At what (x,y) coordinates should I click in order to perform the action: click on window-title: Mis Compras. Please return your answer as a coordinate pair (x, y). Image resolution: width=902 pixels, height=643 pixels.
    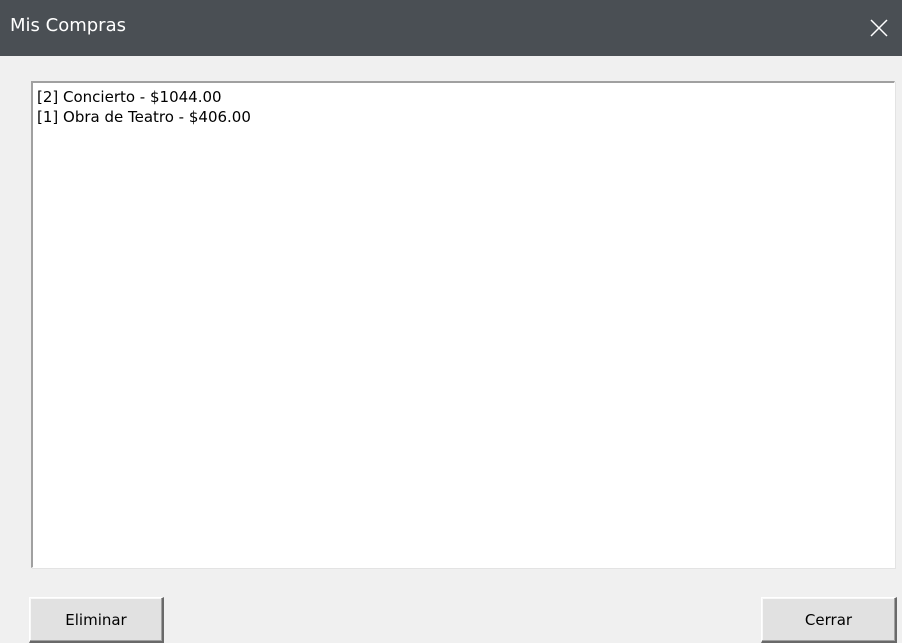
    Looking at the image, I should click on (68, 25).